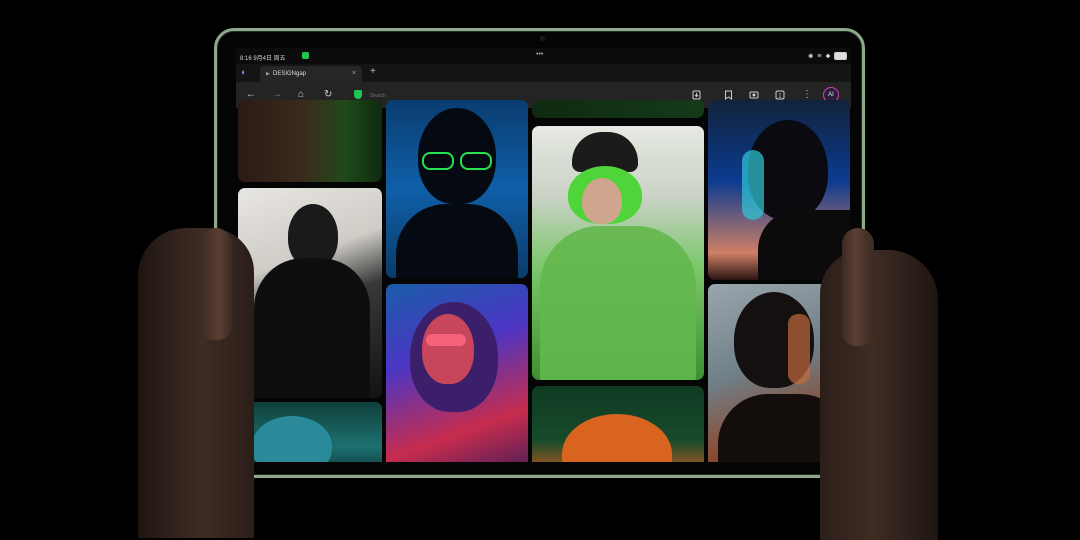  What do you see at coordinates (268, 74) in the screenshot?
I see `tab-favicon-icon: ▶` at bounding box center [268, 74].